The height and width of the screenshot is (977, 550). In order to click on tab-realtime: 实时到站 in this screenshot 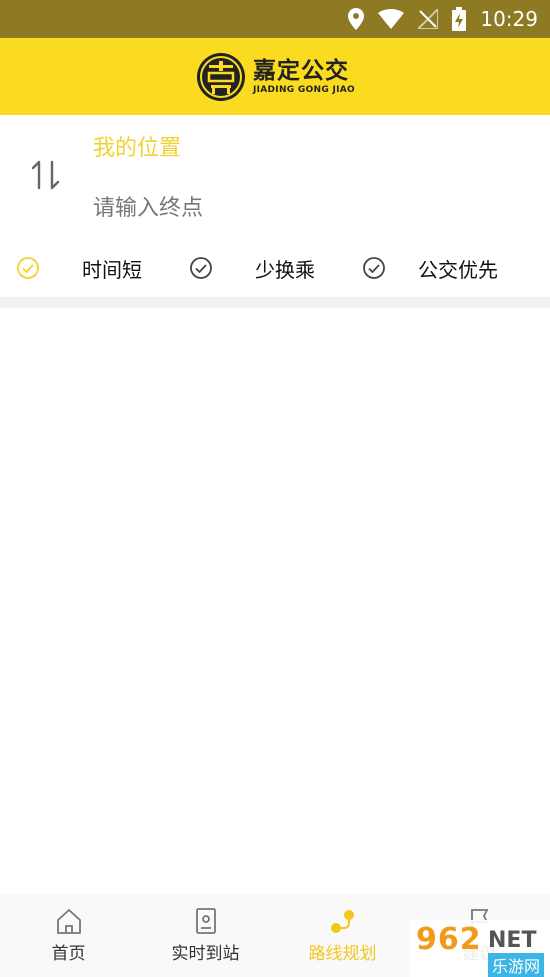, I will do `click(205, 936)`.